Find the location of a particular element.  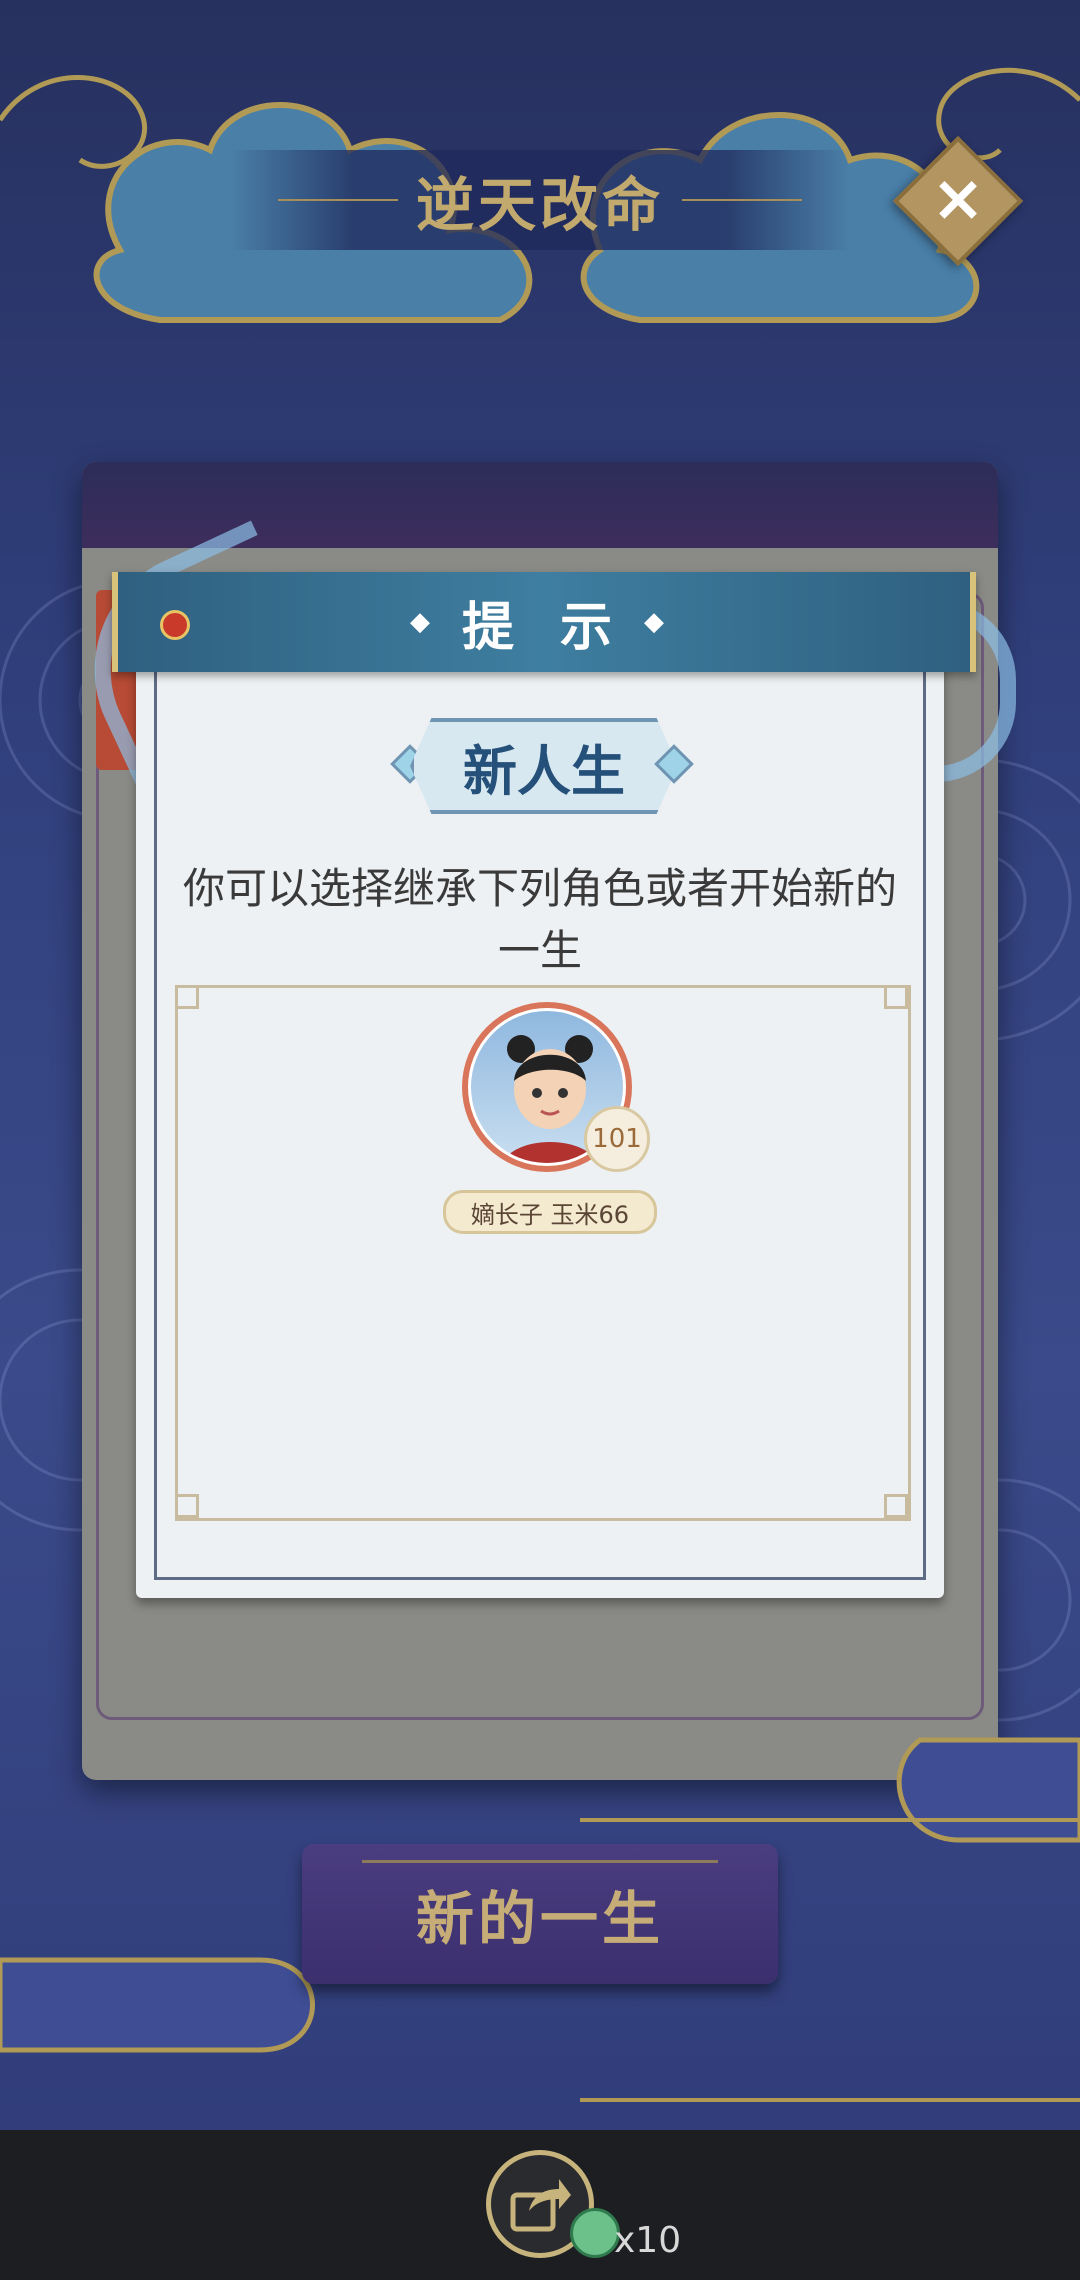

banner-pin-icon is located at coordinates (175, 625).